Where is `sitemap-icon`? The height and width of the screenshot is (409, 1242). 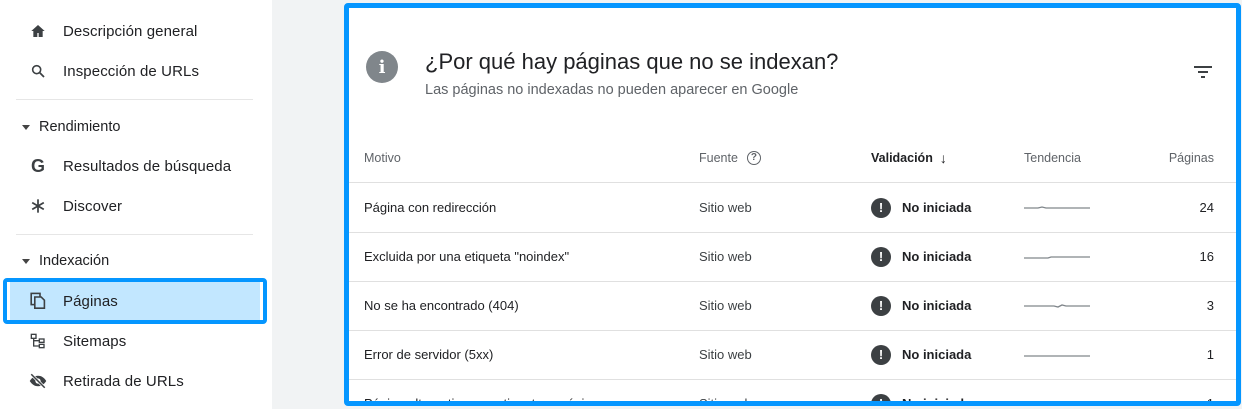
sitemap-icon is located at coordinates (38, 341).